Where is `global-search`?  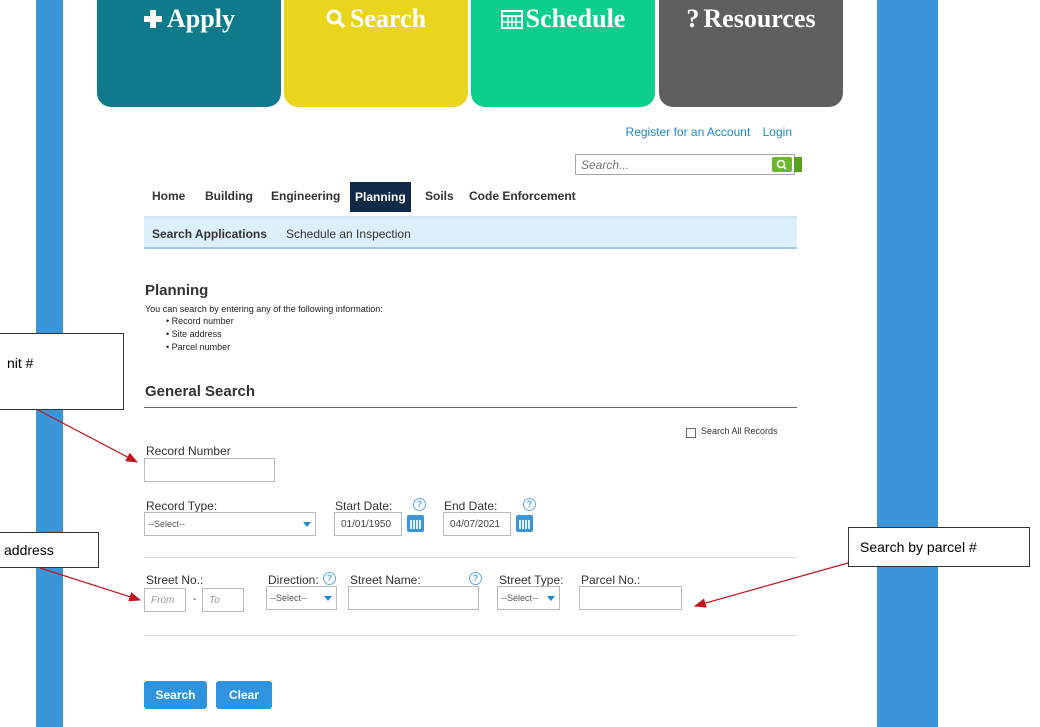
global-search is located at coordinates (688, 164).